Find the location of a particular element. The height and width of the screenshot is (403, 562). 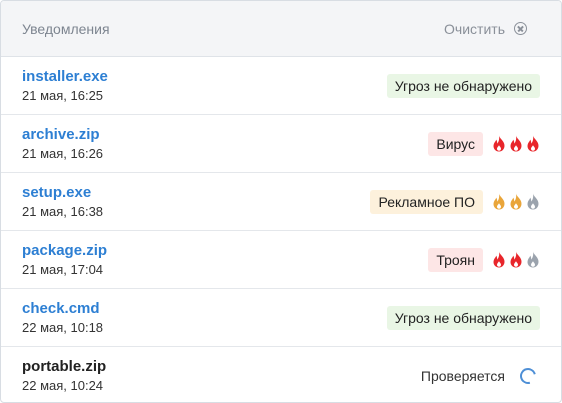

clear-button: Очистить is located at coordinates (485, 29).